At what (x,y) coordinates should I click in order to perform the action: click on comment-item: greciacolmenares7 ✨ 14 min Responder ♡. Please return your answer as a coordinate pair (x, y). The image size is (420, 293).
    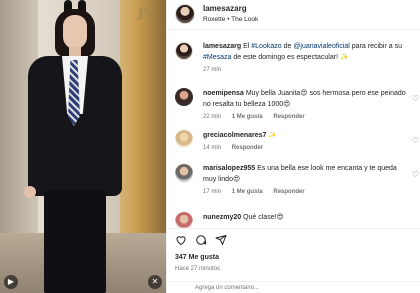
    Looking at the image, I should click on (297, 140).